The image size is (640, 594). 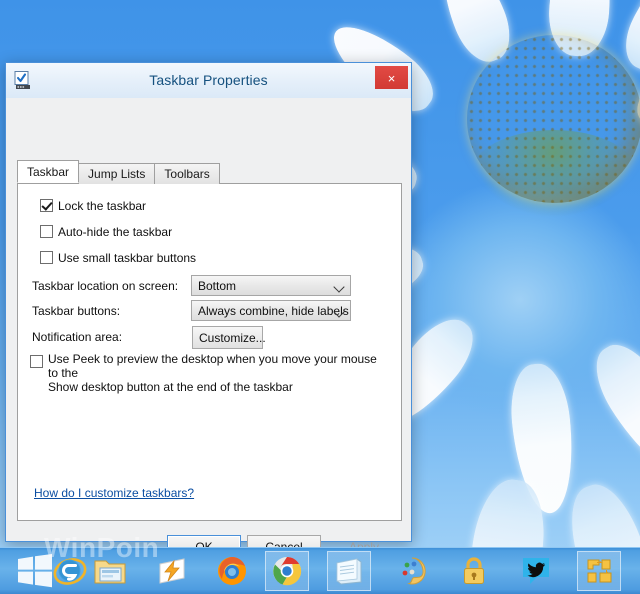 What do you see at coordinates (114, 493) in the screenshot?
I see `customize-taskbars-link: How do I customize taskbars?` at bounding box center [114, 493].